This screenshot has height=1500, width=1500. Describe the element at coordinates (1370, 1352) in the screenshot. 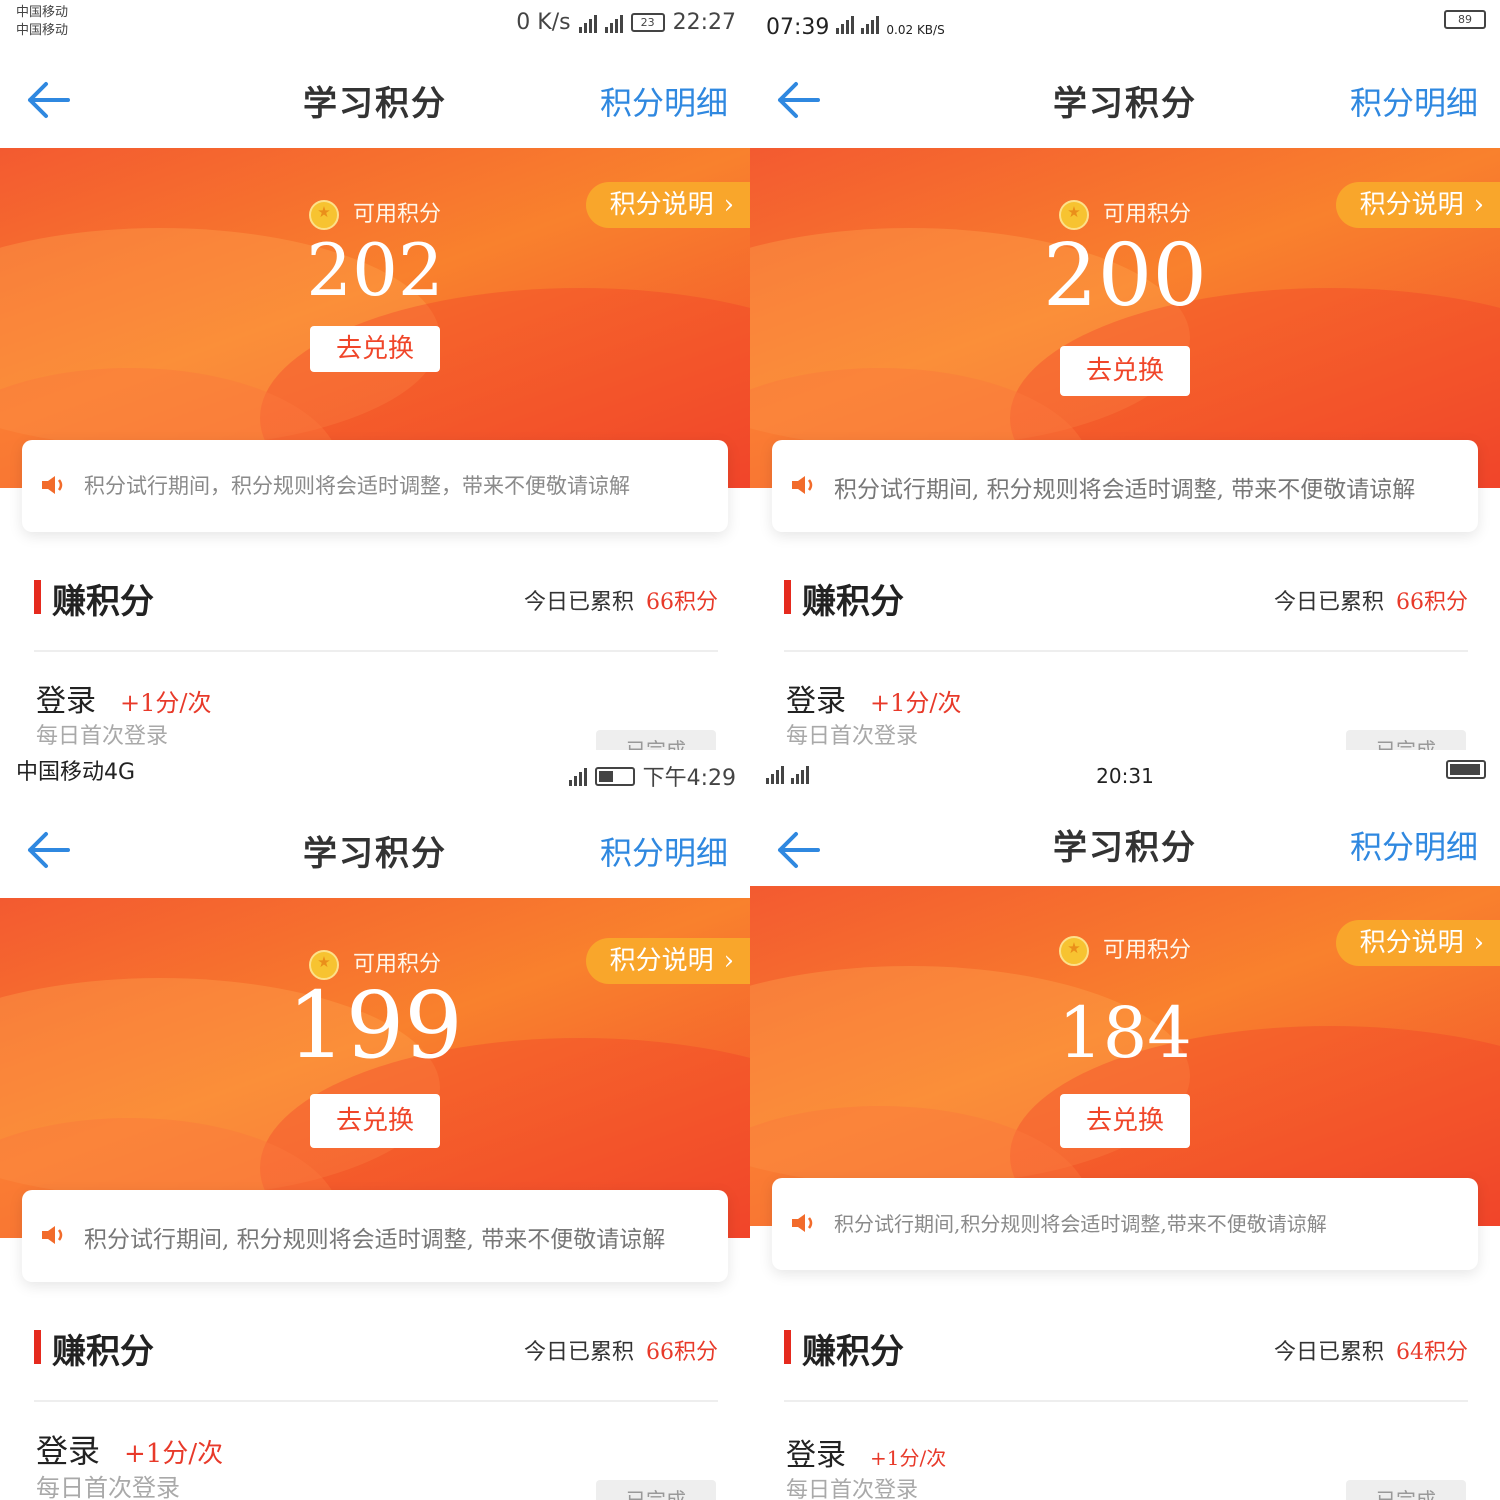

I see `today-accumulated: 今日已累积 64积分` at that location.